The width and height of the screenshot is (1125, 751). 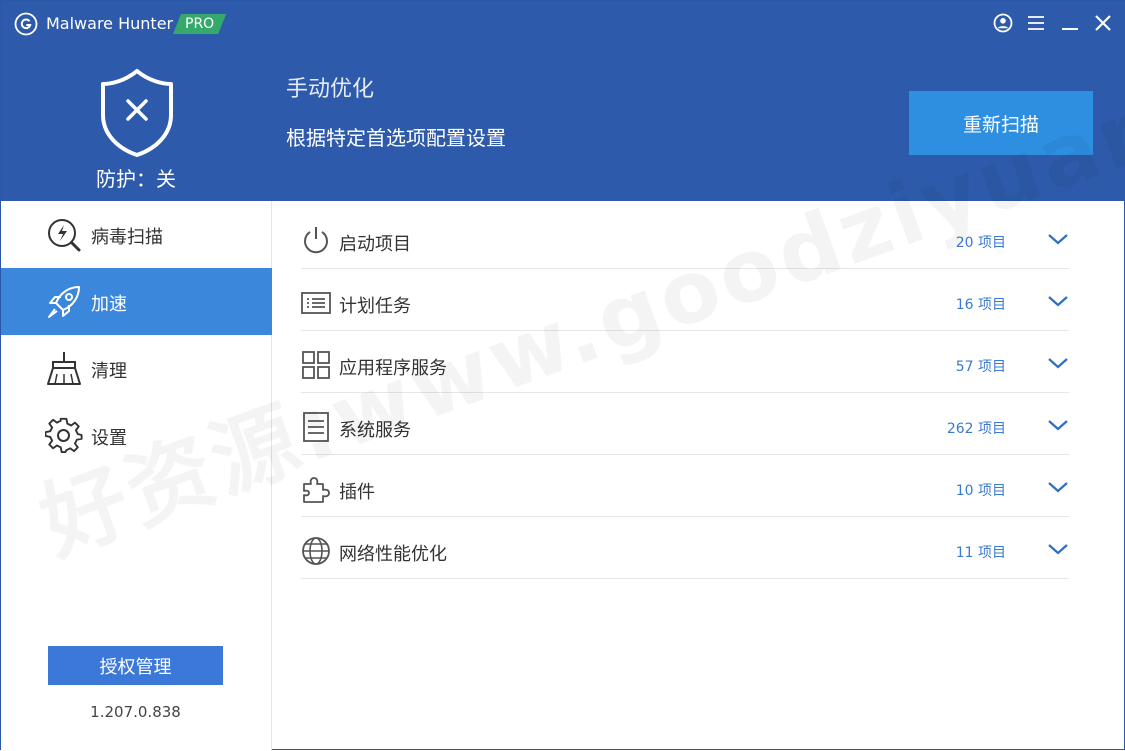 I want to click on list-item-system-services: 系统服务 262 项目, so click(x=685, y=424).